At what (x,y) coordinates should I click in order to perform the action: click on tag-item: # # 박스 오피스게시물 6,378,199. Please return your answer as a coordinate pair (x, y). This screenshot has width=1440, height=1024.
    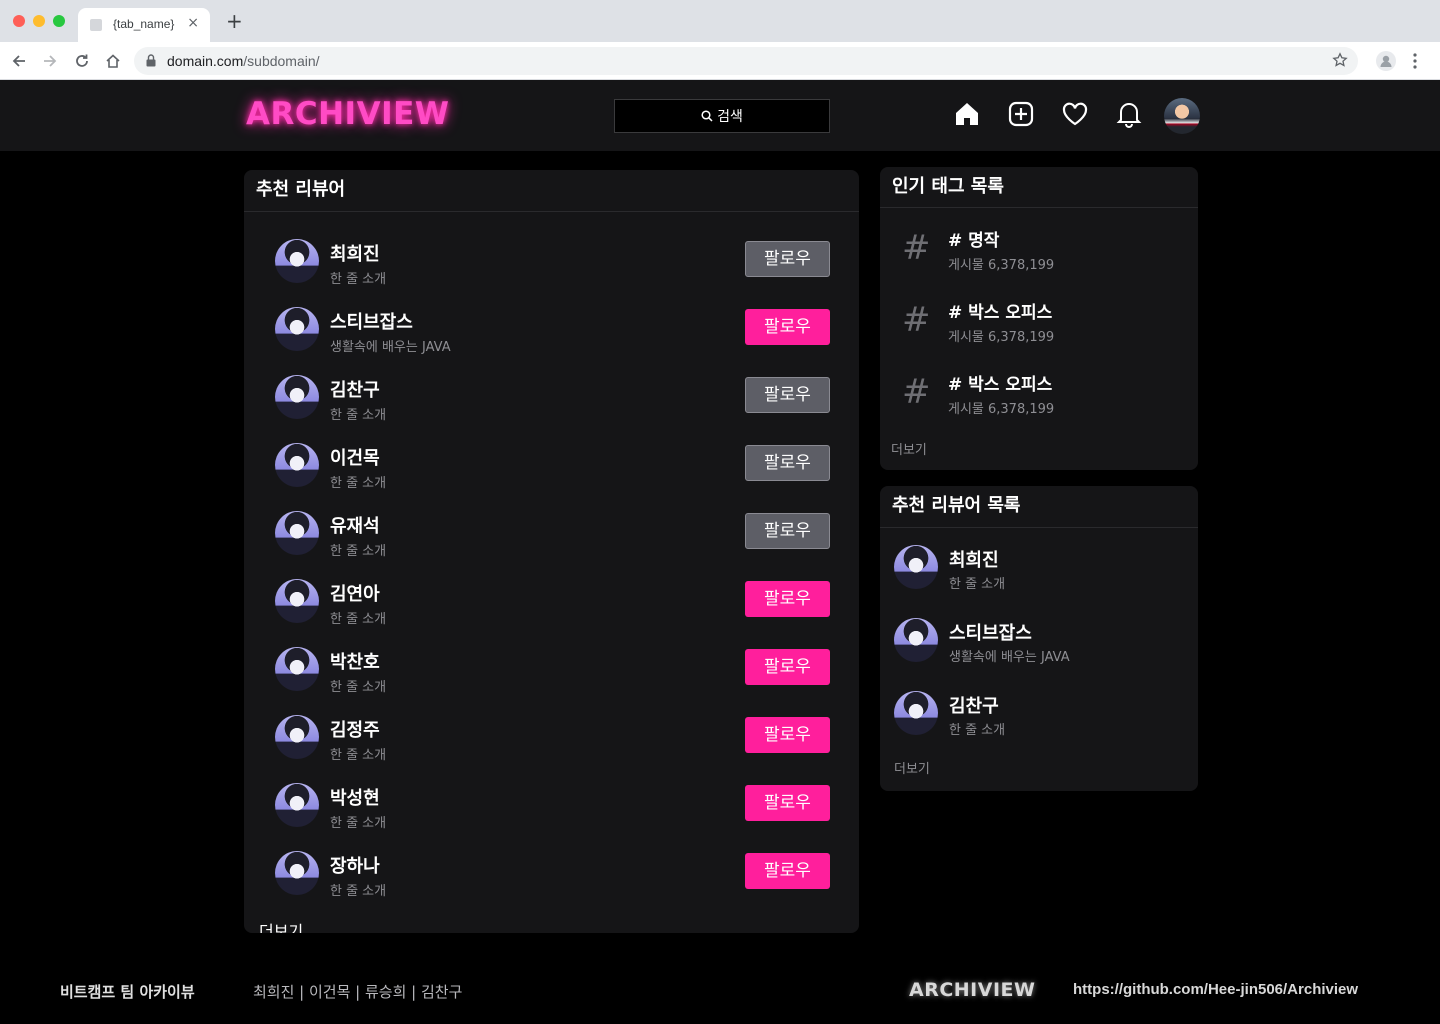
    Looking at the image, I should click on (1039, 400).